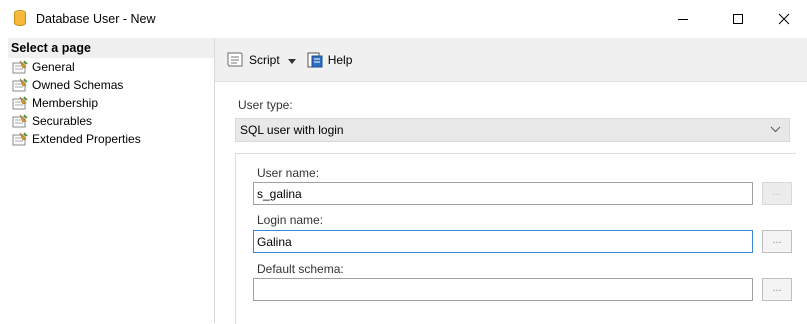  Describe the element at coordinates (111, 67) in the screenshot. I see `sidebar-item-general: General` at that location.